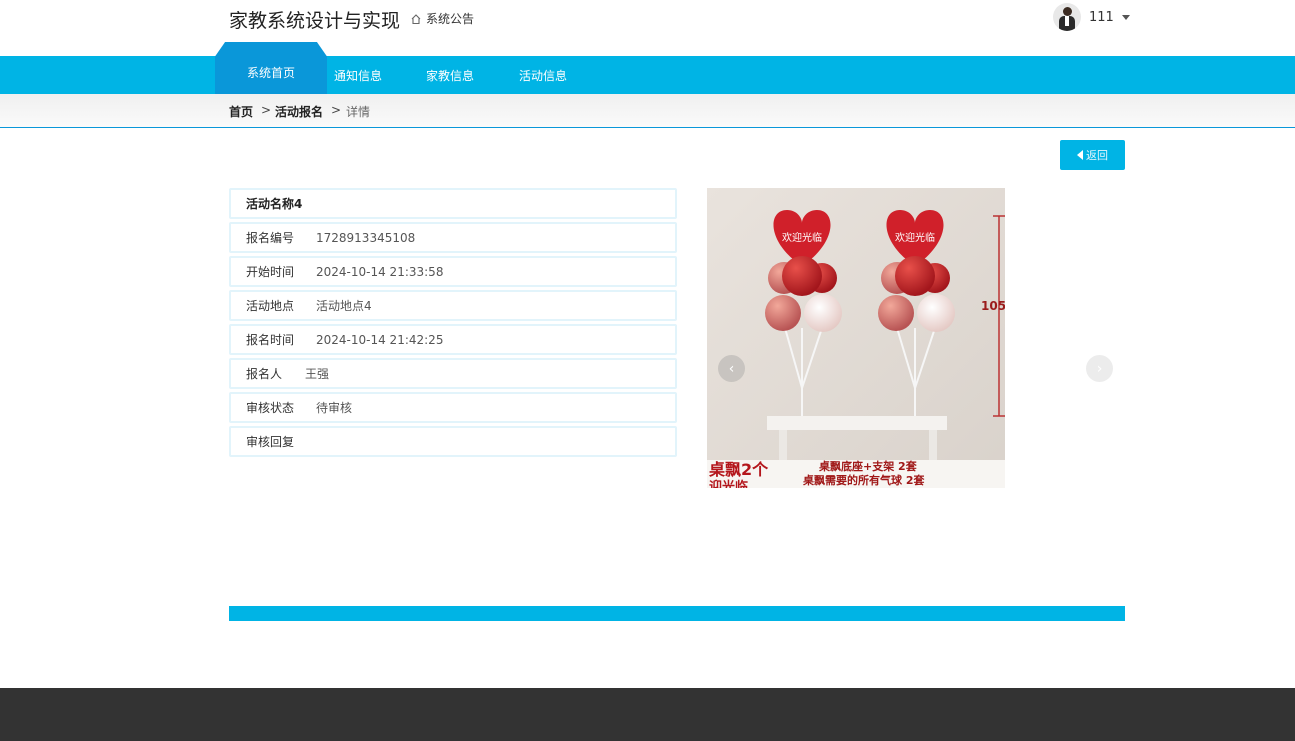  I want to click on nav-item-tutoring: 家教信息, so click(450, 75).